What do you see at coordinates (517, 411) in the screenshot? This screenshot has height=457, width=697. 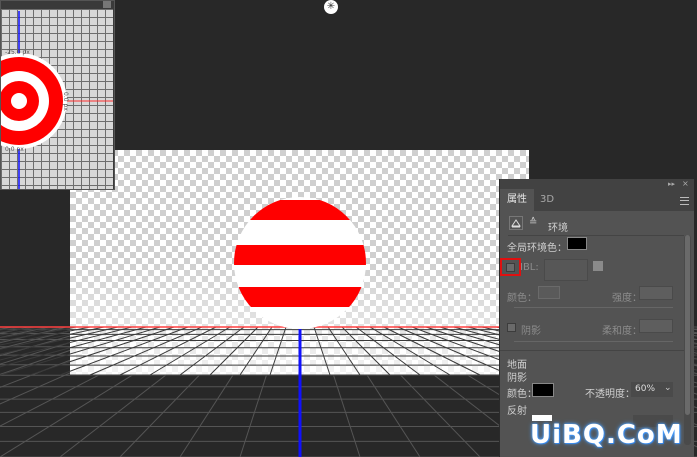 I see `reflection-label: 反射` at bounding box center [517, 411].